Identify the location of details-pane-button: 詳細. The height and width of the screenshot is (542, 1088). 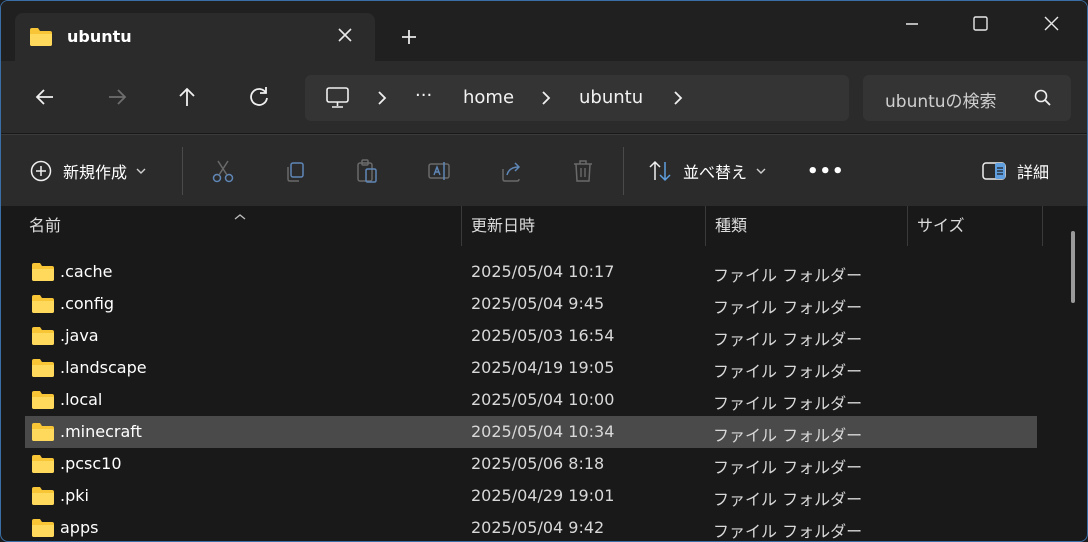
(1015, 171).